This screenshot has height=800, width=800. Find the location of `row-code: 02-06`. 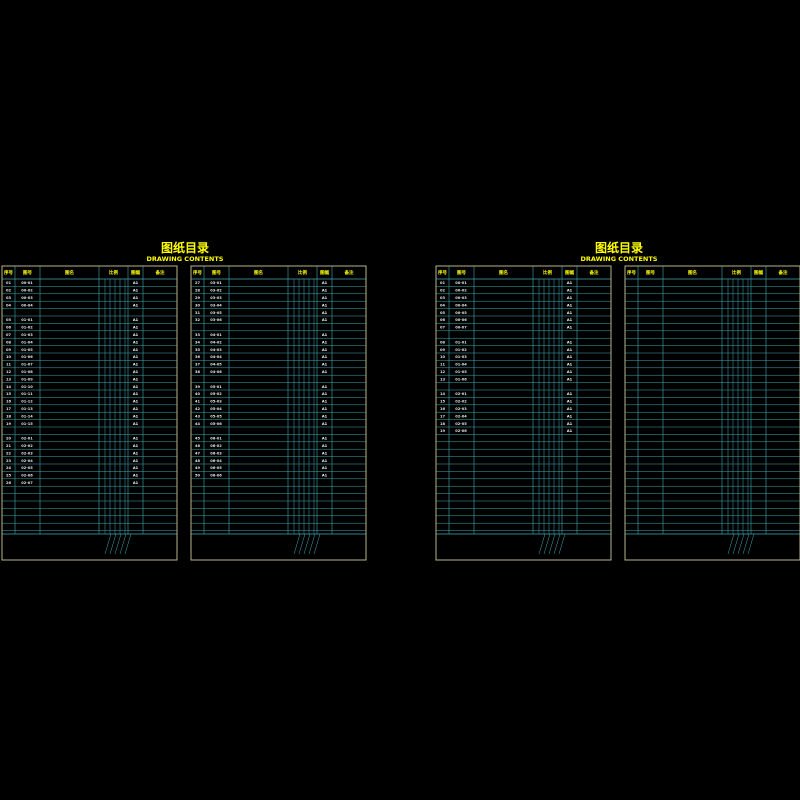

row-code: 02-06 is located at coordinates (461, 431).